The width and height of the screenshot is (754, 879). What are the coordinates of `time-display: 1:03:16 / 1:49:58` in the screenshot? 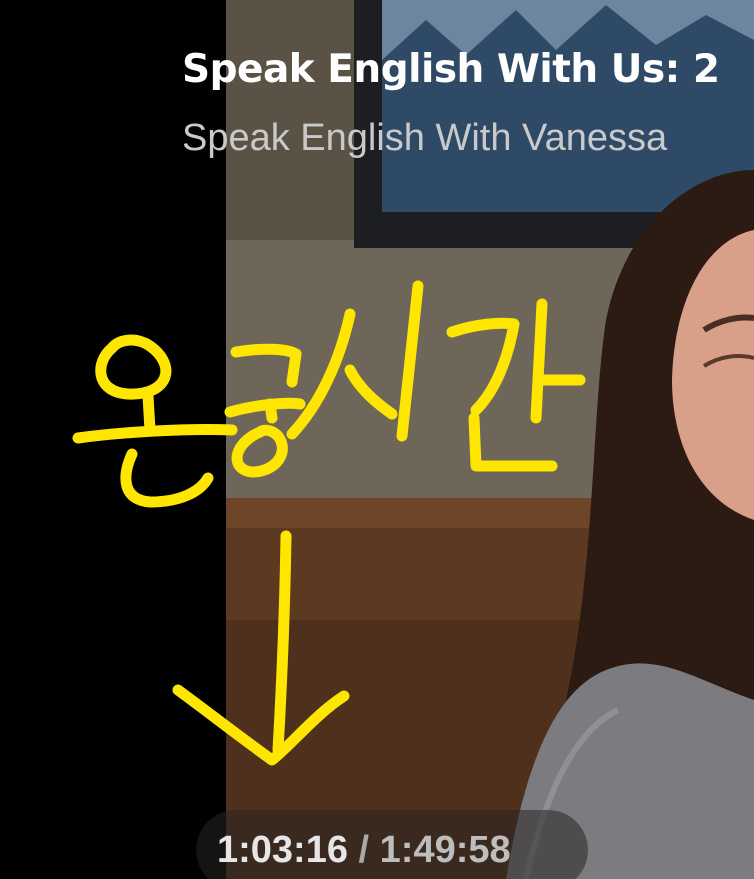 It's located at (364, 850).